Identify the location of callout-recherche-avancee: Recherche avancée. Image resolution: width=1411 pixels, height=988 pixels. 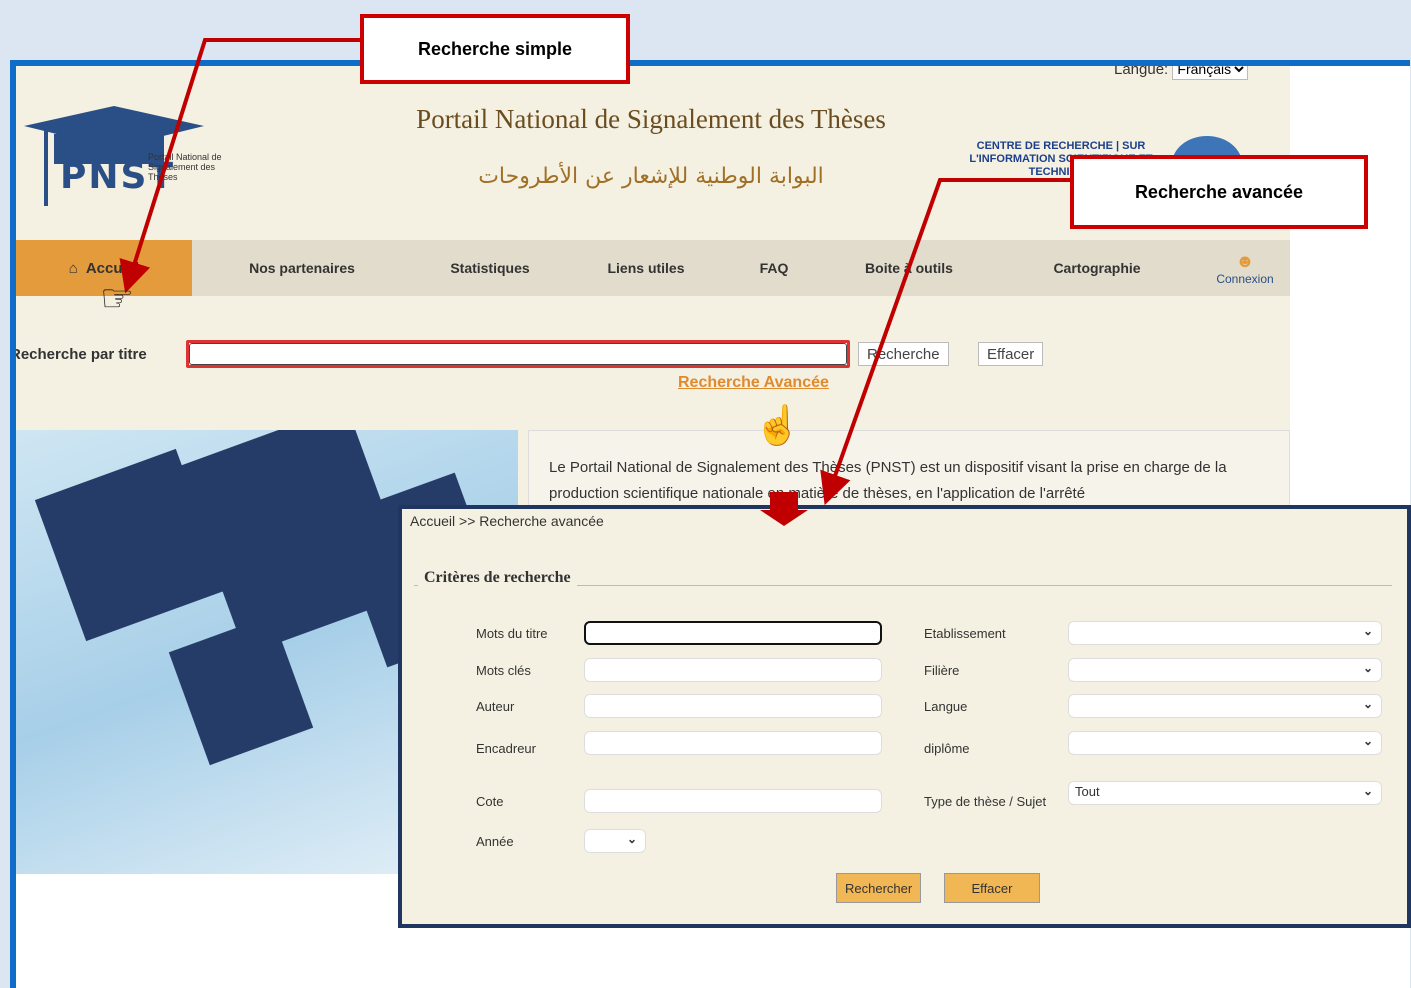
(1219, 192).